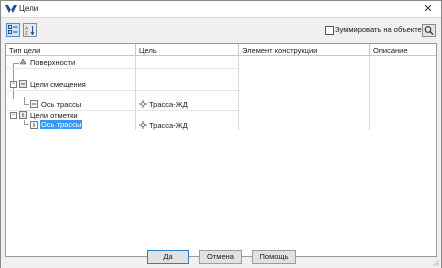 This screenshot has width=442, height=268. I want to click on search-icon, so click(429, 30).